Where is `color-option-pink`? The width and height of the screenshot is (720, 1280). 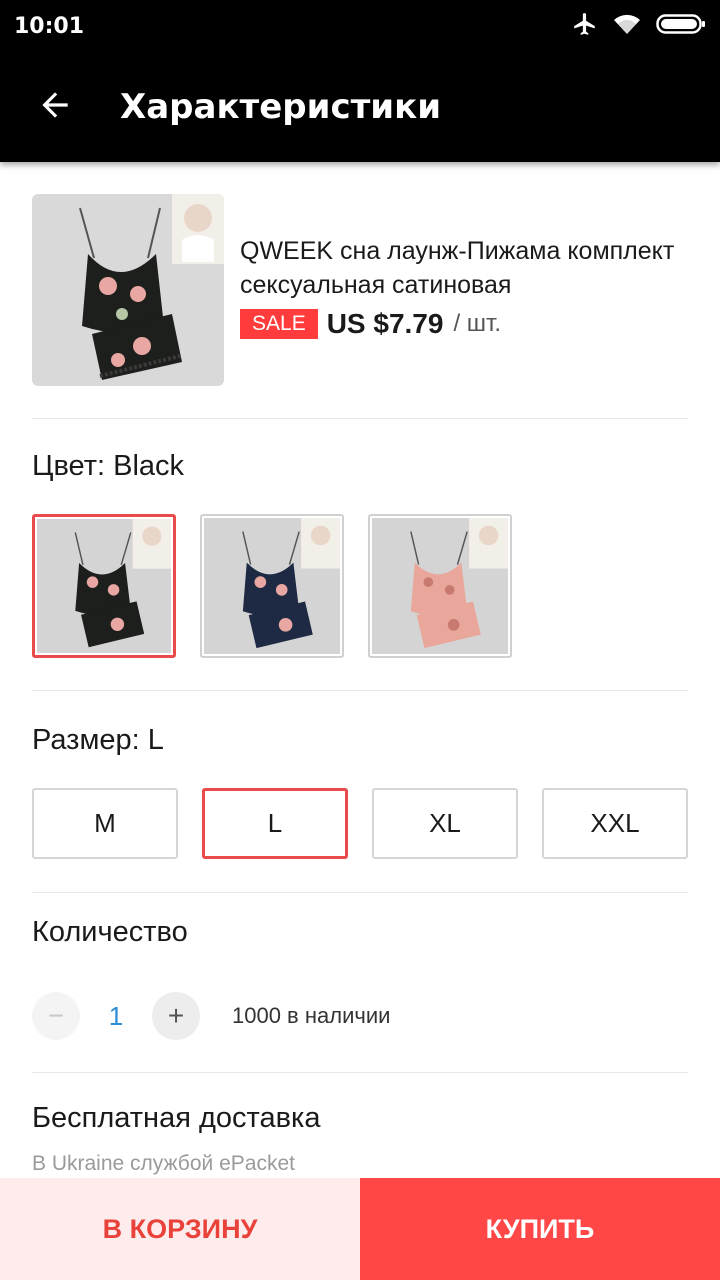
color-option-pink is located at coordinates (440, 586).